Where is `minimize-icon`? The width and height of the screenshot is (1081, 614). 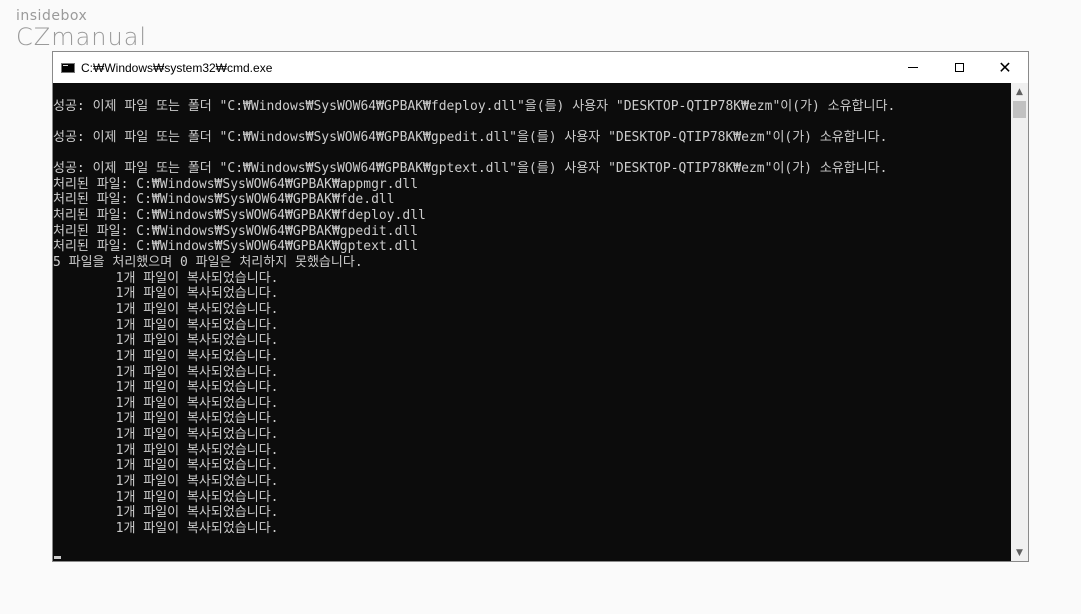
minimize-icon is located at coordinates (913, 67).